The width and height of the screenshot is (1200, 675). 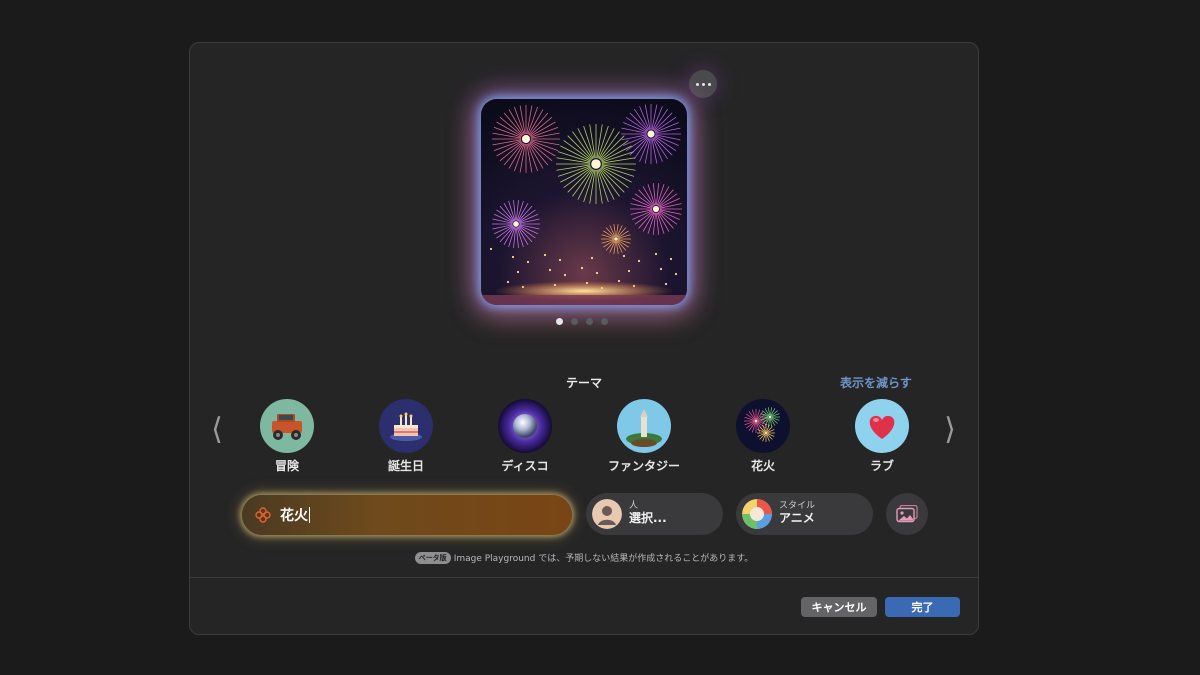 I want to click on theme-fireworks: 花火, so click(x=763, y=436).